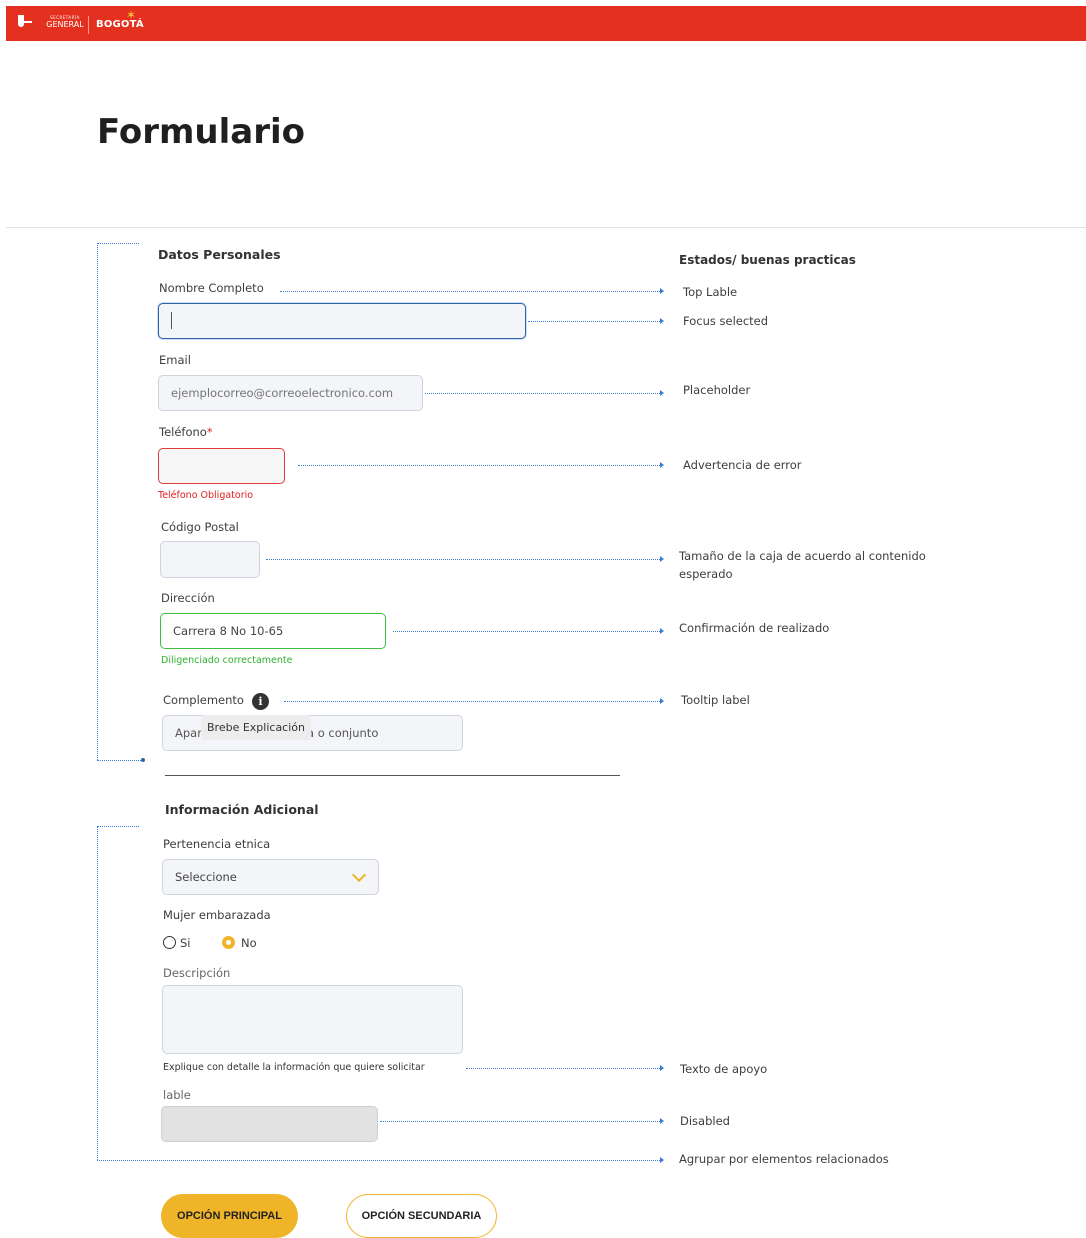 Image resolution: width=1086 pixels, height=1238 pixels. What do you see at coordinates (131, 15) in the screenshot?
I see `star-icon: ✶` at bounding box center [131, 15].